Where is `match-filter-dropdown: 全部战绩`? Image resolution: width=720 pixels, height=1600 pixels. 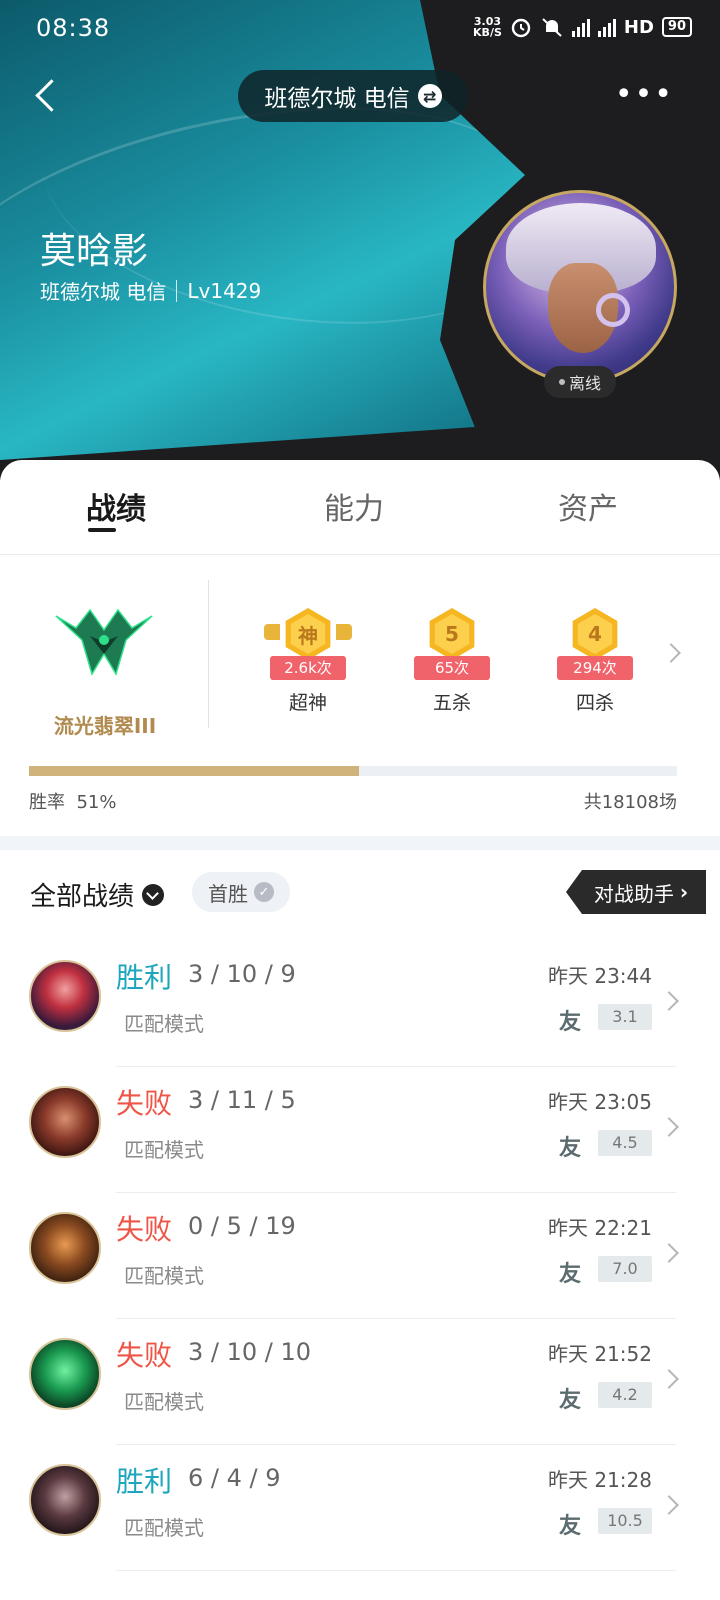 match-filter-dropdown: 全部战绩 is located at coordinates (97, 894).